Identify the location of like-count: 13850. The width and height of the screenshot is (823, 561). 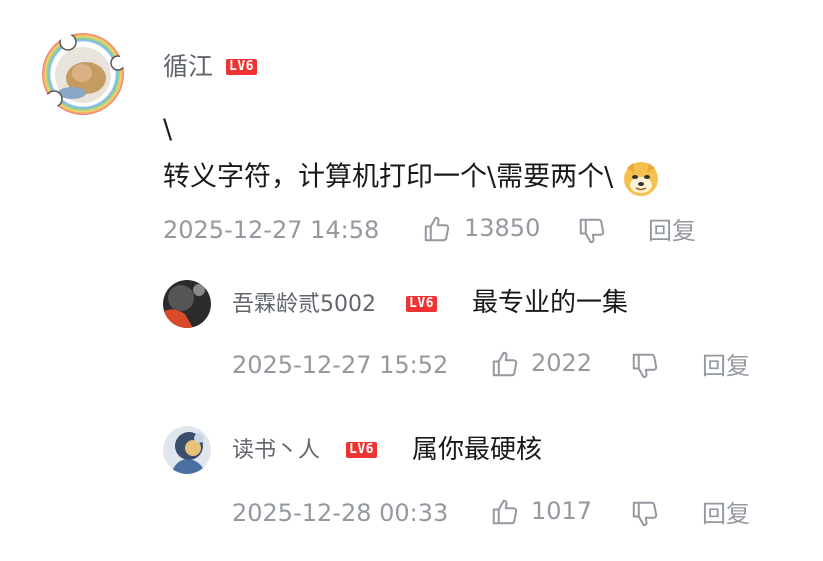
(502, 228).